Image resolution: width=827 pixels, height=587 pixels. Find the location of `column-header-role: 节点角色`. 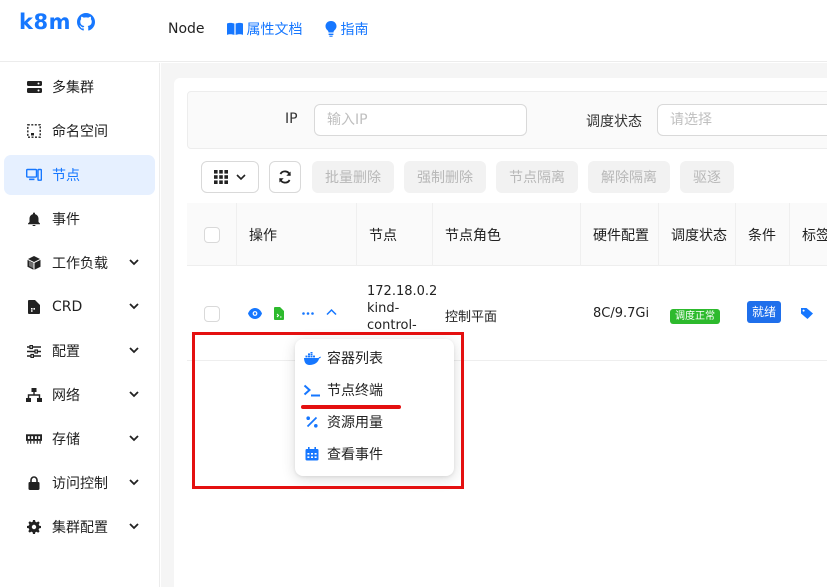

column-header-role: 节点角色 is located at coordinates (507, 234).